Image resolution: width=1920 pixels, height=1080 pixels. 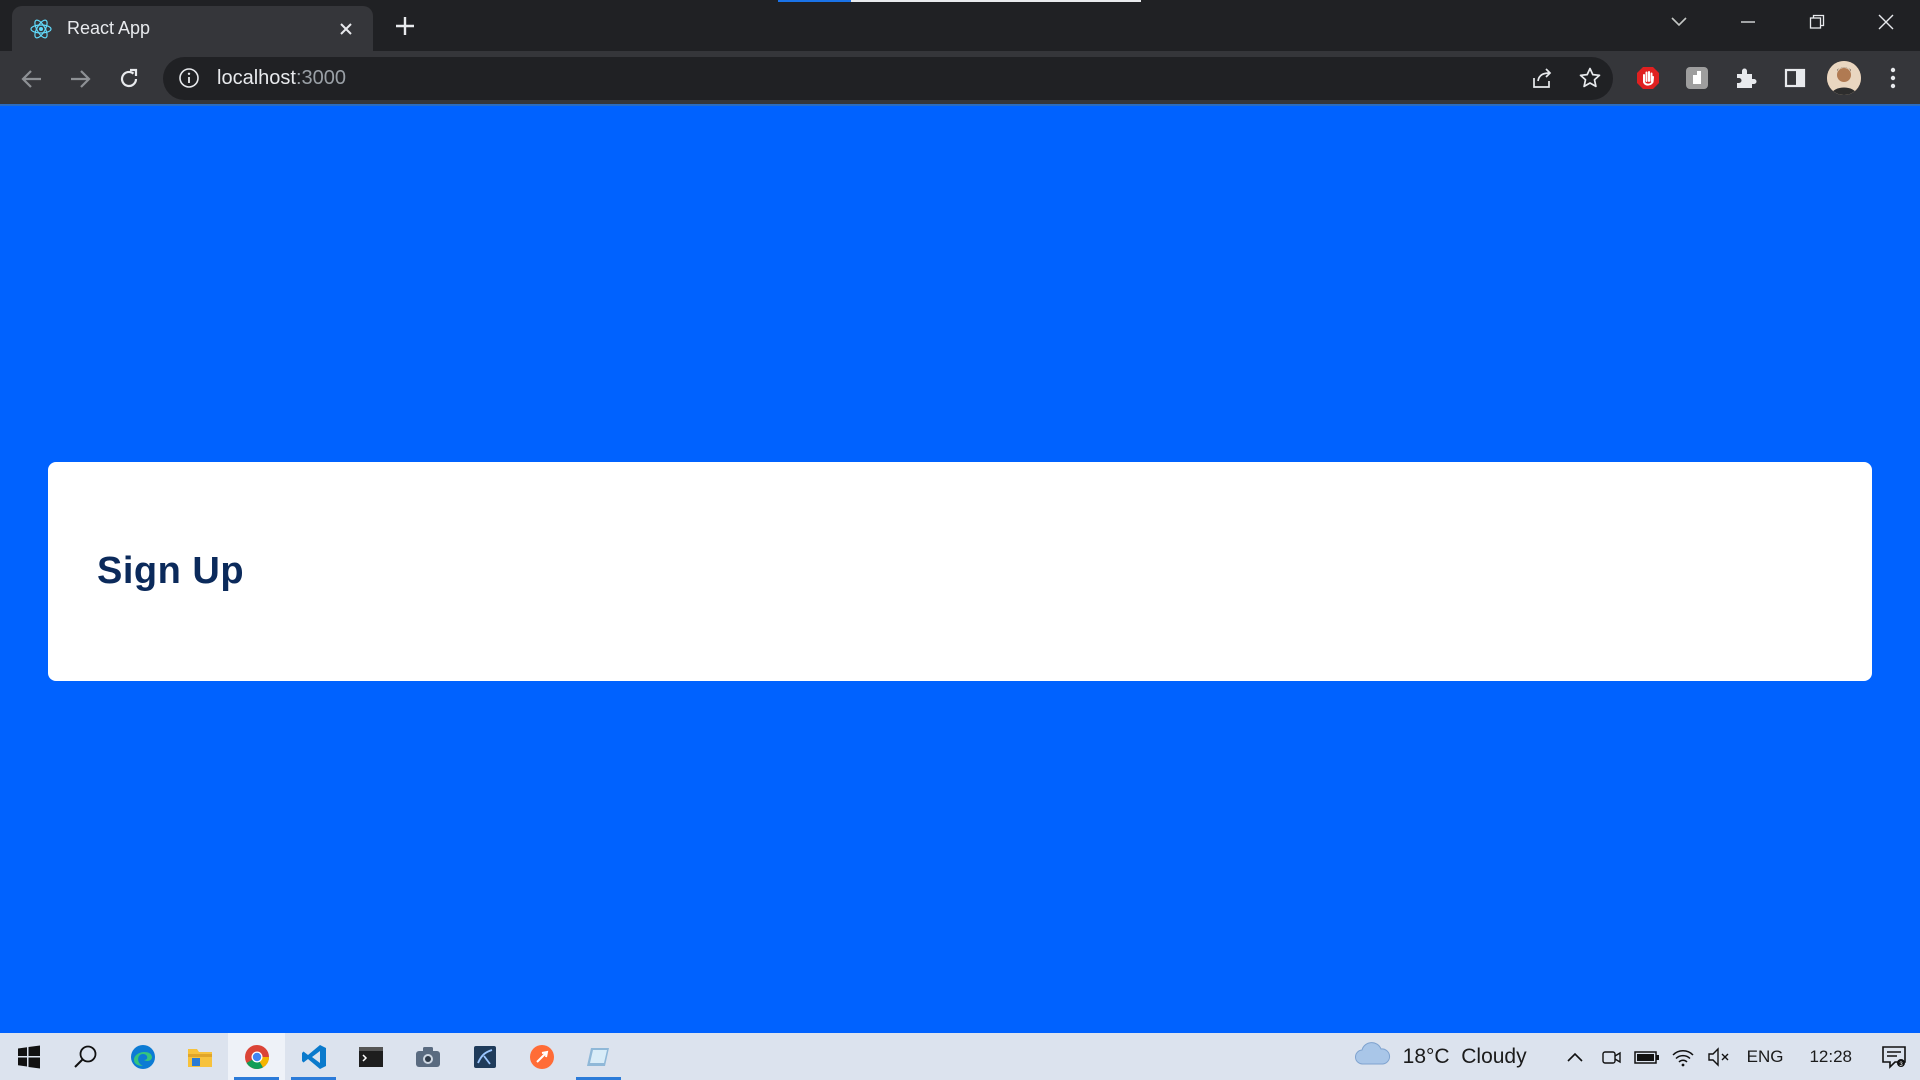 I want to click on weather-widget: 18°C Cloudy, so click(x=1440, y=1056).